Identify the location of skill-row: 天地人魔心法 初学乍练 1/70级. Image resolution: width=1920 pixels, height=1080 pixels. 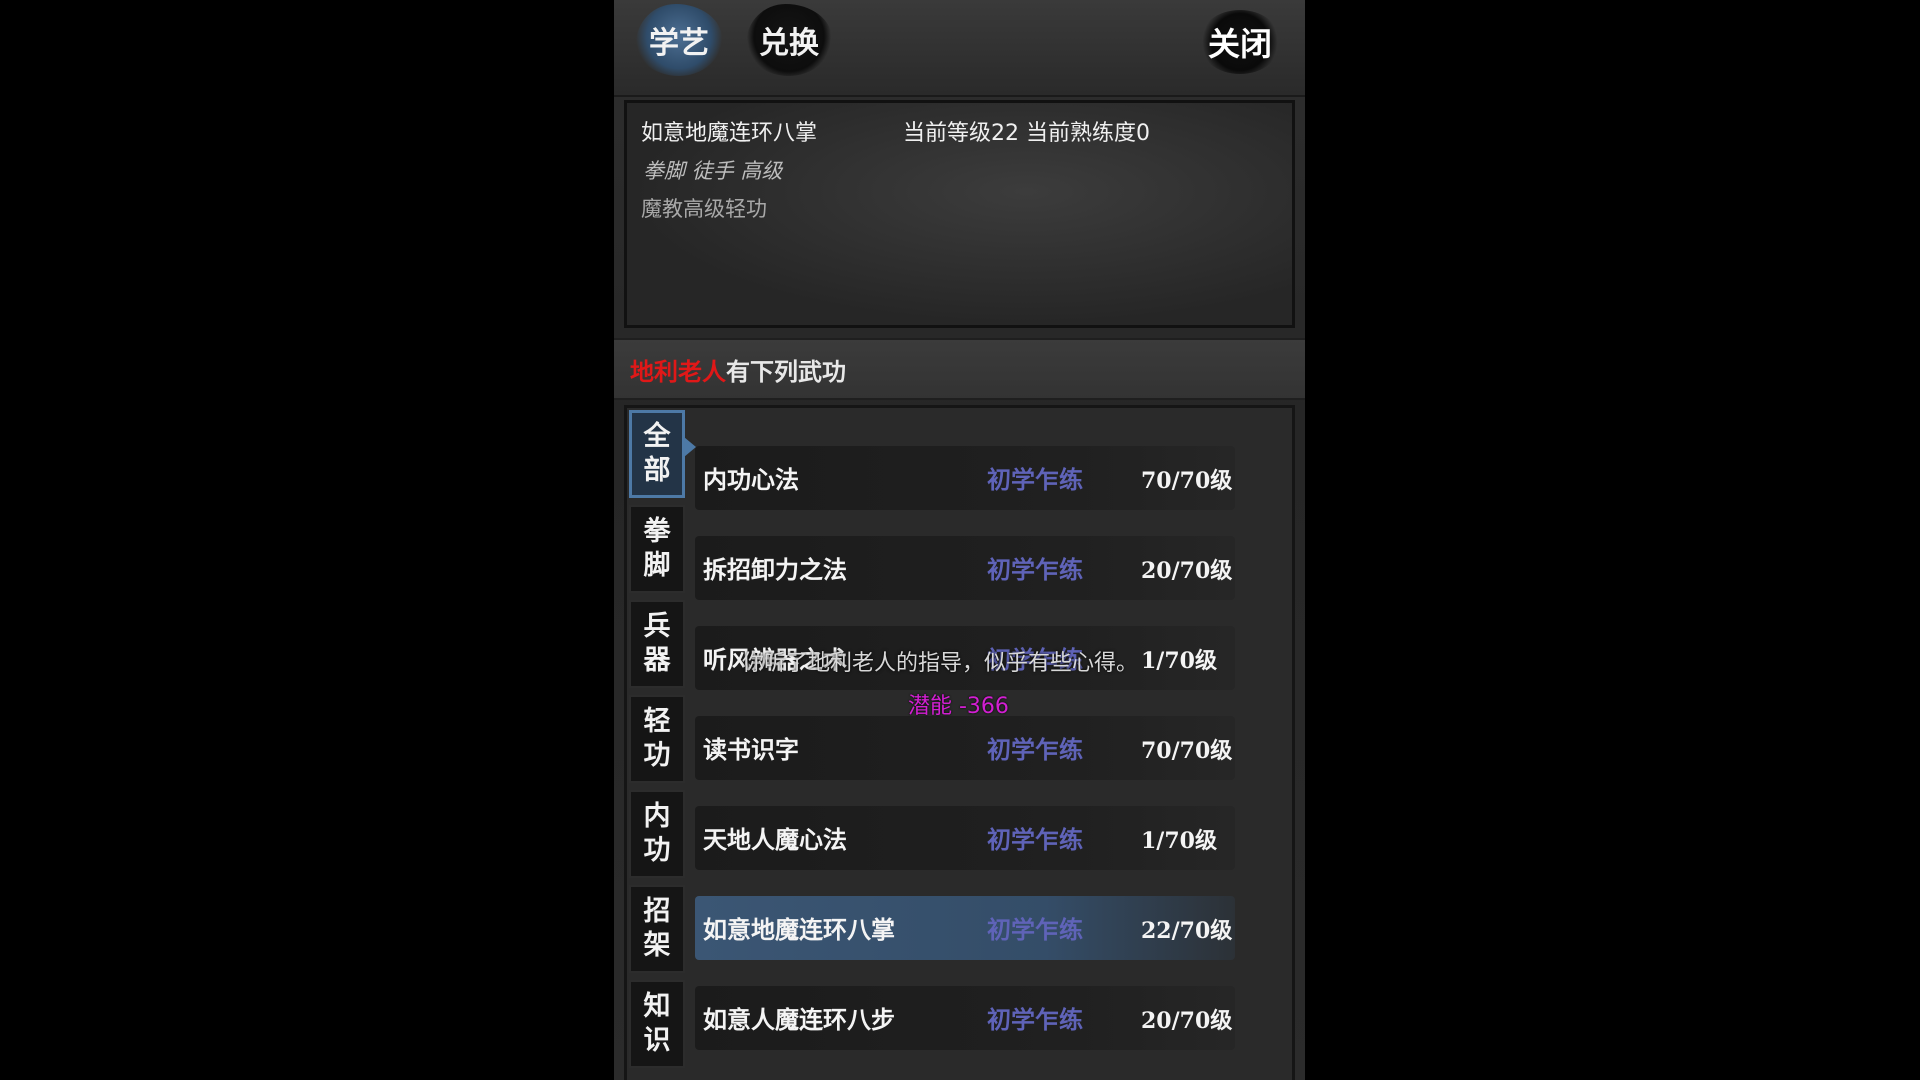
(965, 838).